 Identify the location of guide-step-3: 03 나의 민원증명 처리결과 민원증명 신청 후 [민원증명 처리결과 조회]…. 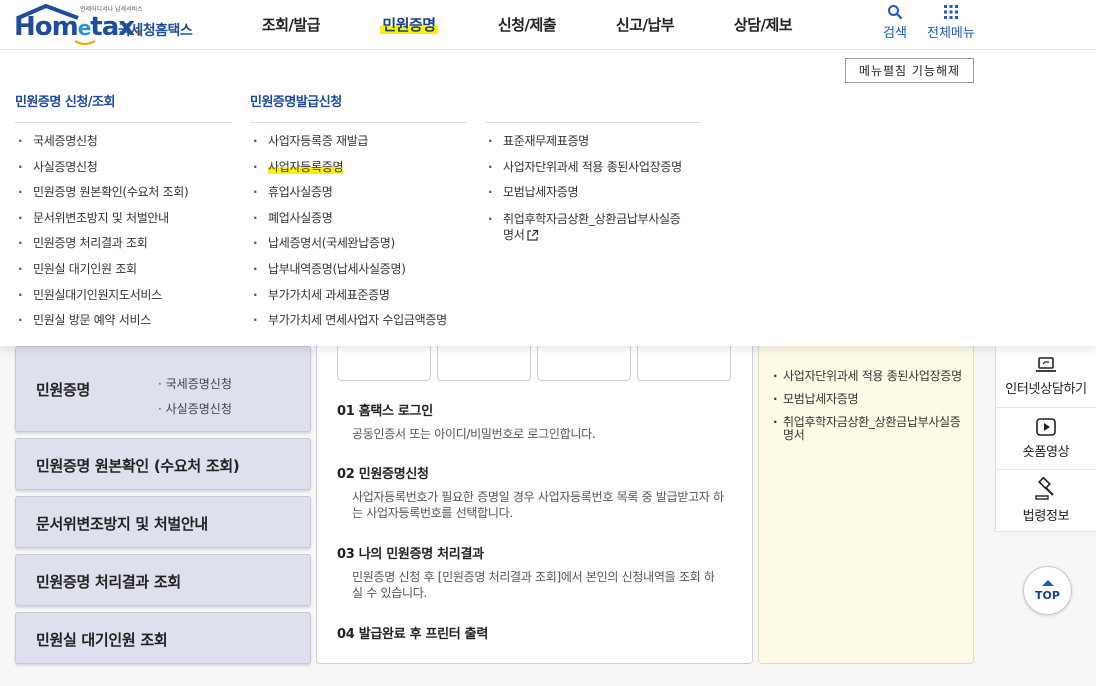
(542, 572).